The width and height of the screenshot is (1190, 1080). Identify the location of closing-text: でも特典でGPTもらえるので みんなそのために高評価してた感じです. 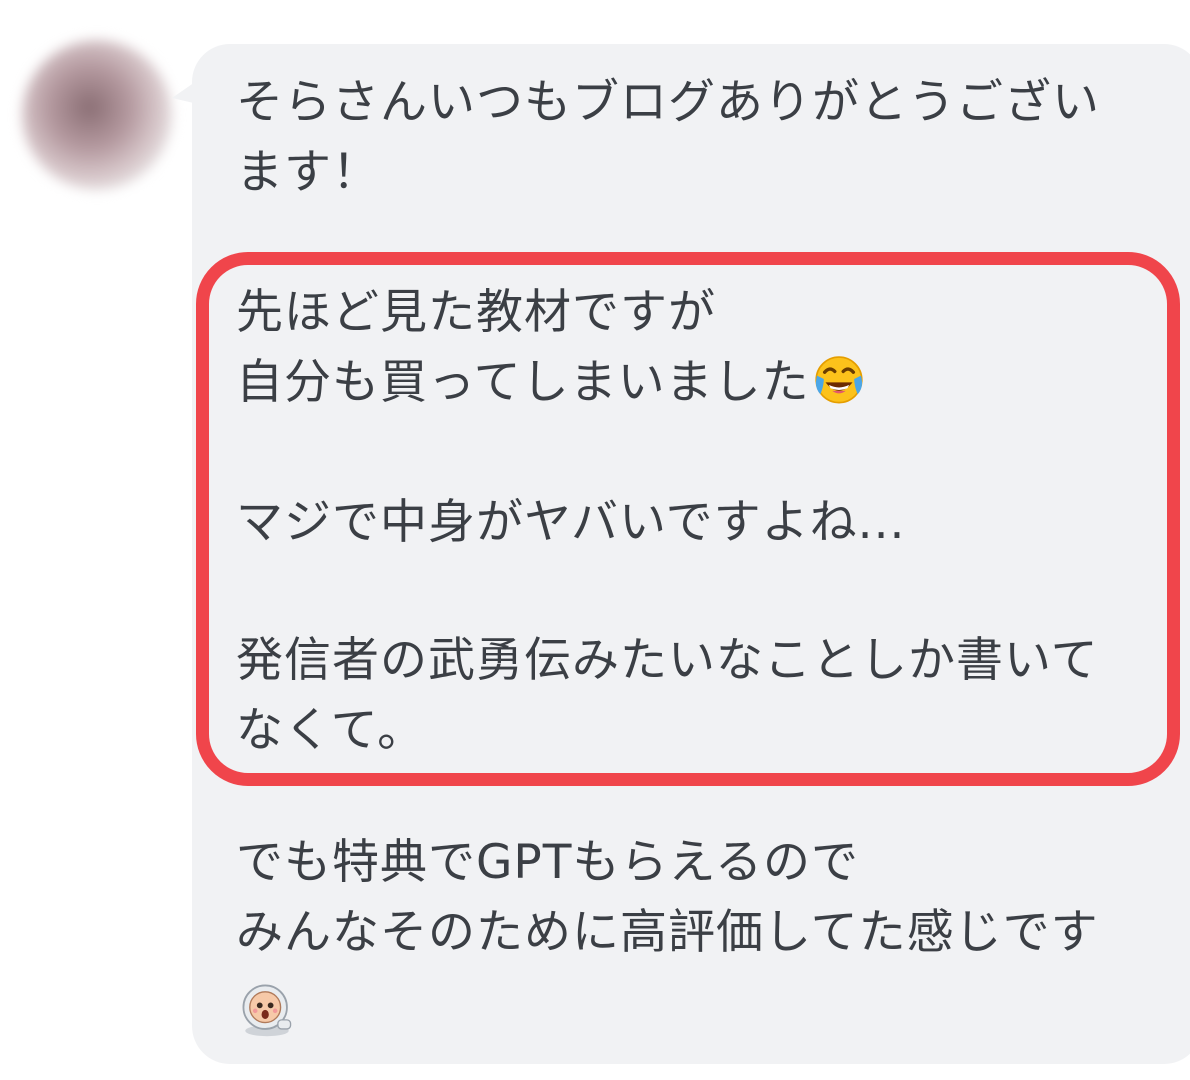
(667, 898).